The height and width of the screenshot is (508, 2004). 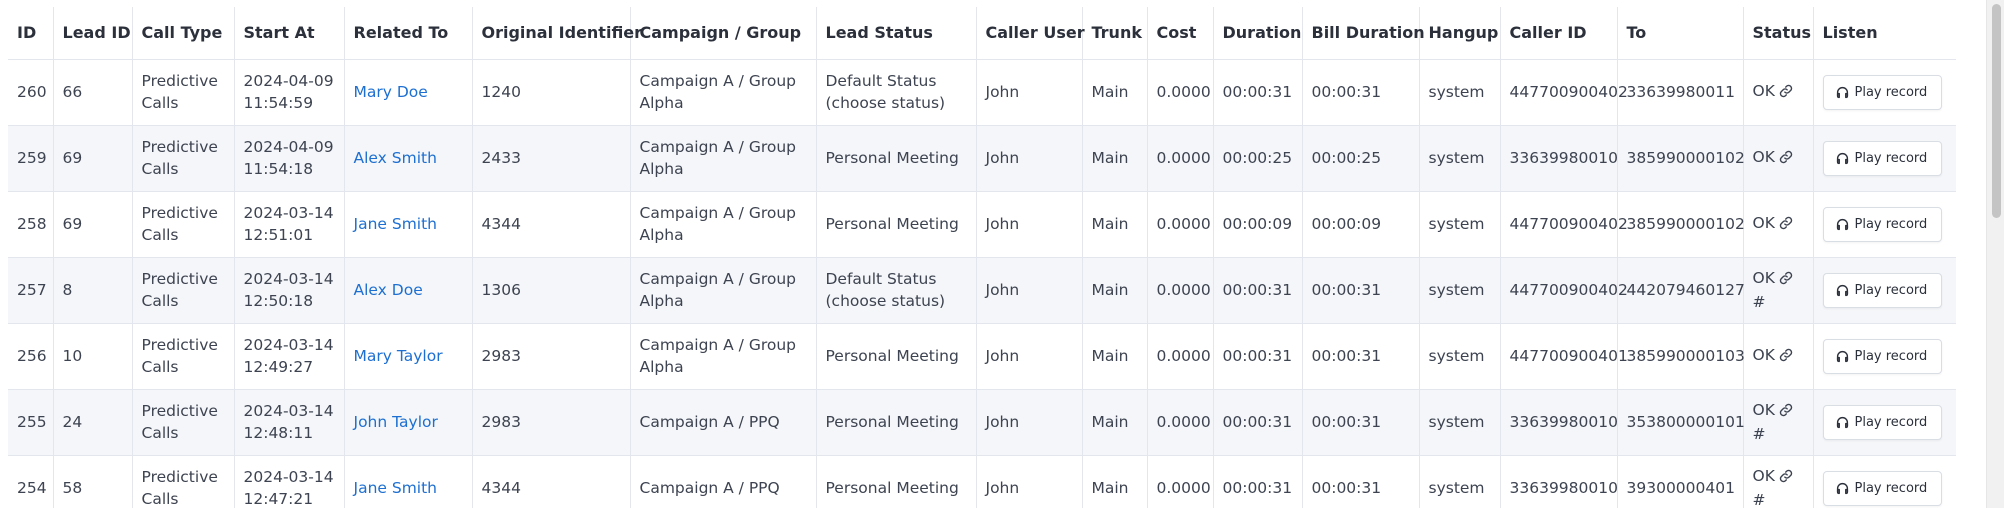 I want to click on column-header-bill-duration: Bill Duration, so click(x=1363, y=33).